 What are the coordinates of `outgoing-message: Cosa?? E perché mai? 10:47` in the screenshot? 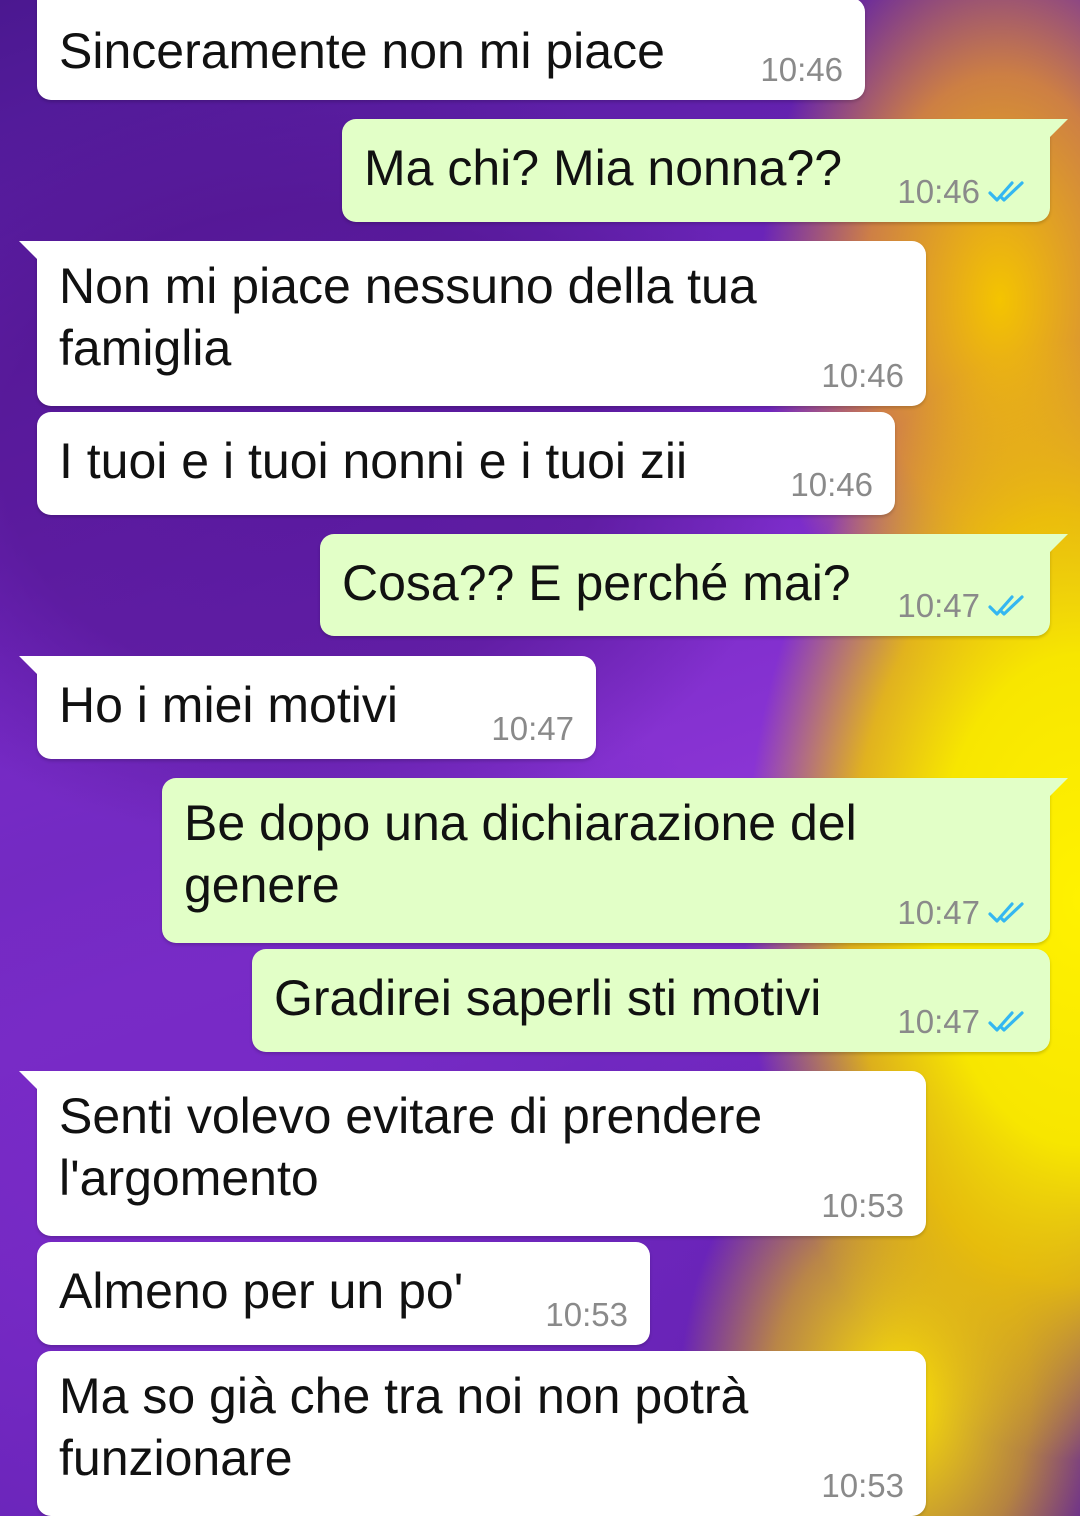 It's located at (694, 585).